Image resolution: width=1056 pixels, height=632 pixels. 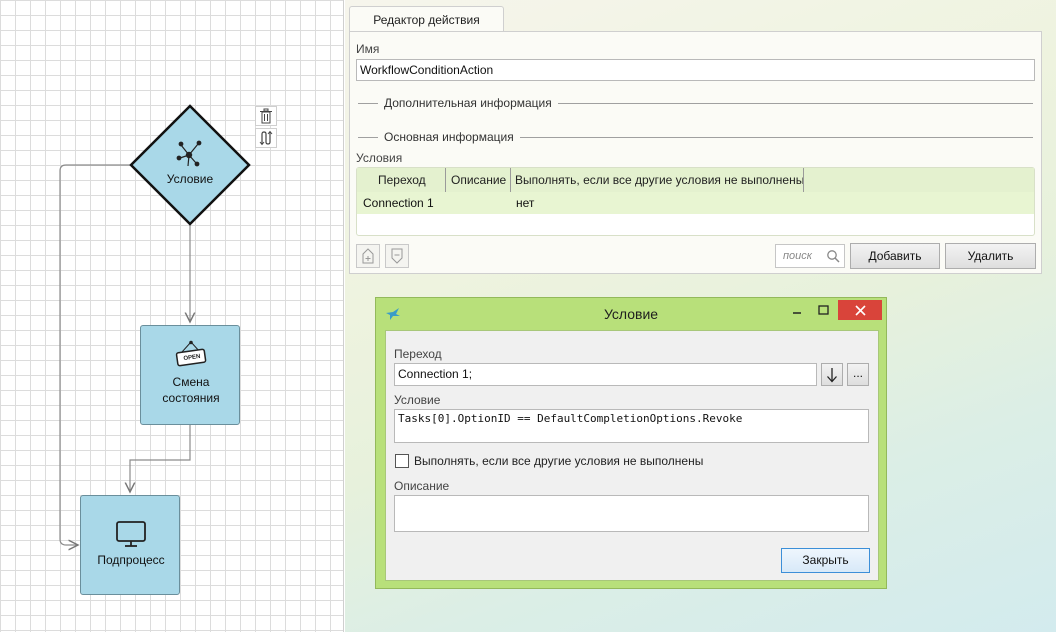 I want to click on arrow-up-icon, so click(x=368, y=256).